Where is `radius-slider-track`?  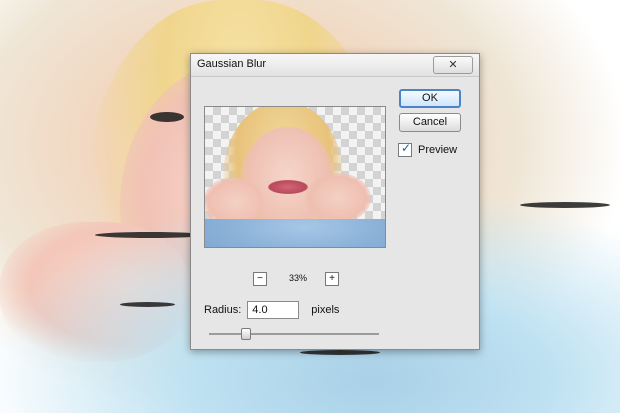 radius-slider-track is located at coordinates (294, 334).